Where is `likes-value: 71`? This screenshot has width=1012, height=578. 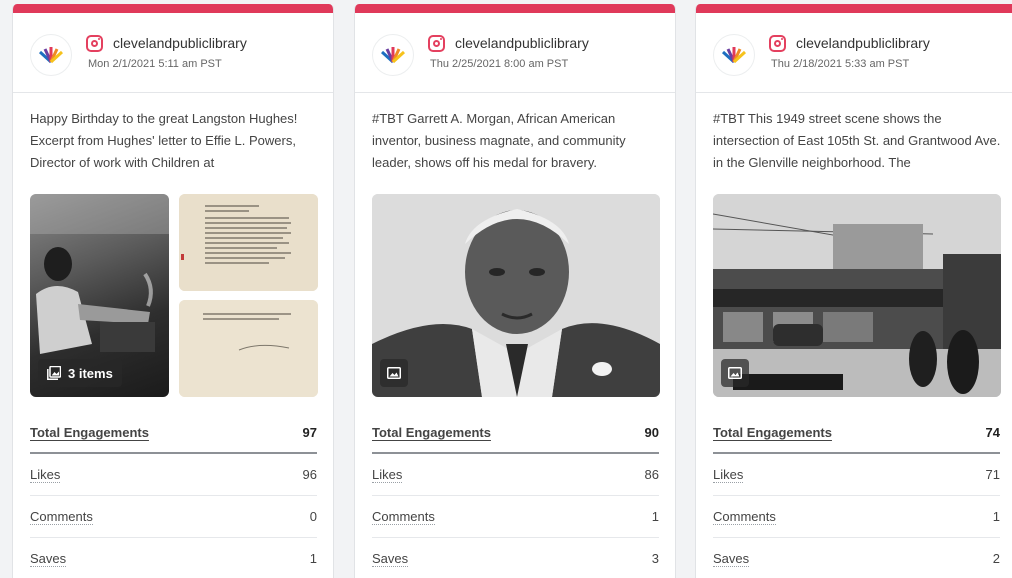
likes-value: 71 is located at coordinates (992, 474).